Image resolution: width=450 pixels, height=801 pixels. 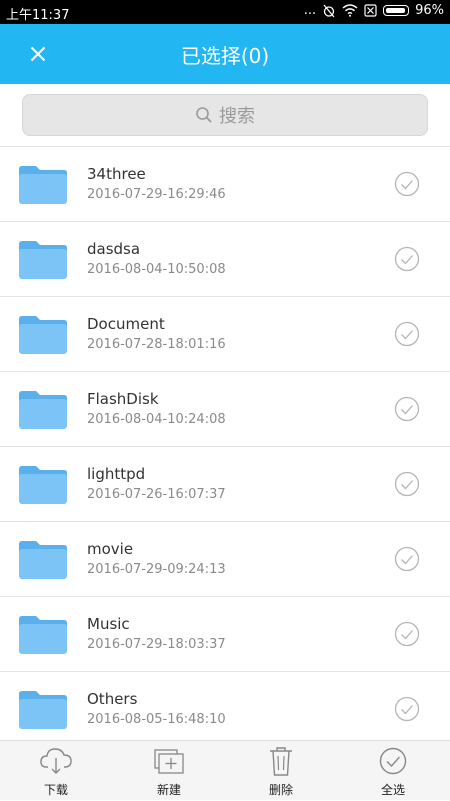 What do you see at coordinates (56, 761) in the screenshot?
I see `cloud-download-icon` at bounding box center [56, 761].